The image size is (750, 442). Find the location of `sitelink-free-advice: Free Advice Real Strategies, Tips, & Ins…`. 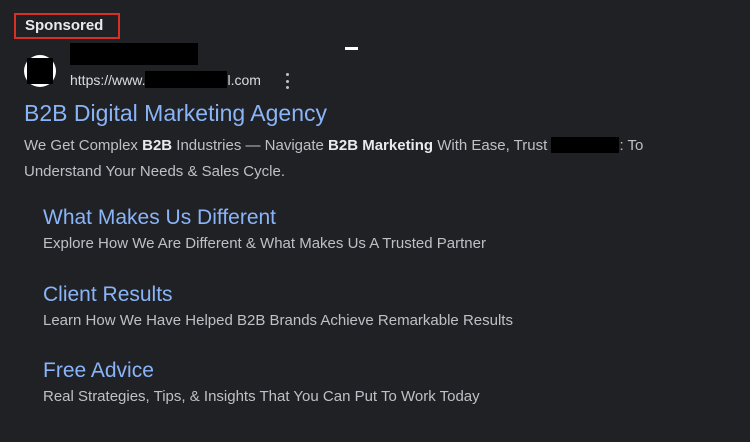

sitelink-free-advice: Free Advice Real Strategies, Tips, & Ins… is located at coordinates (261, 382).